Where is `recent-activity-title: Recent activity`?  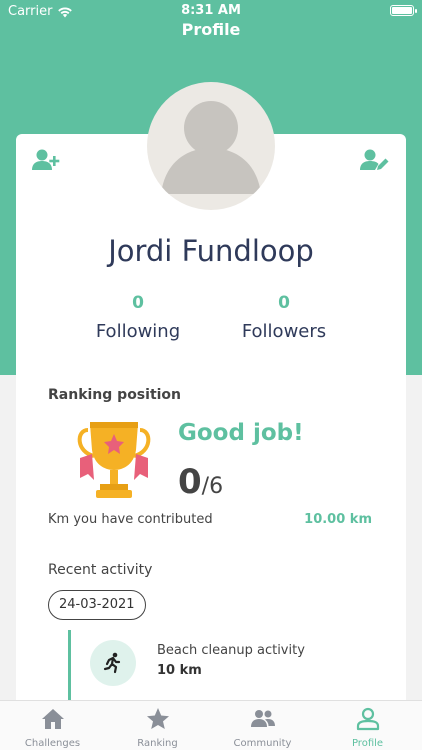 recent-activity-title: Recent activity is located at coordinates (100, 570).